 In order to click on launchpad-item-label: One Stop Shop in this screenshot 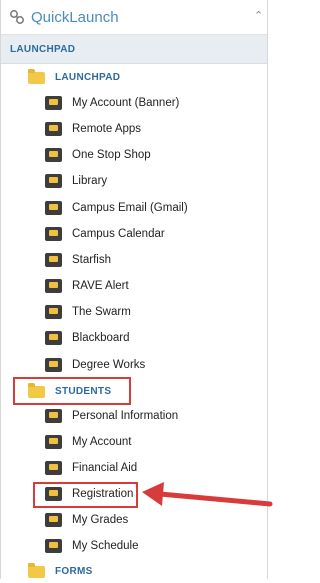, I will do `click(111, 155)`.